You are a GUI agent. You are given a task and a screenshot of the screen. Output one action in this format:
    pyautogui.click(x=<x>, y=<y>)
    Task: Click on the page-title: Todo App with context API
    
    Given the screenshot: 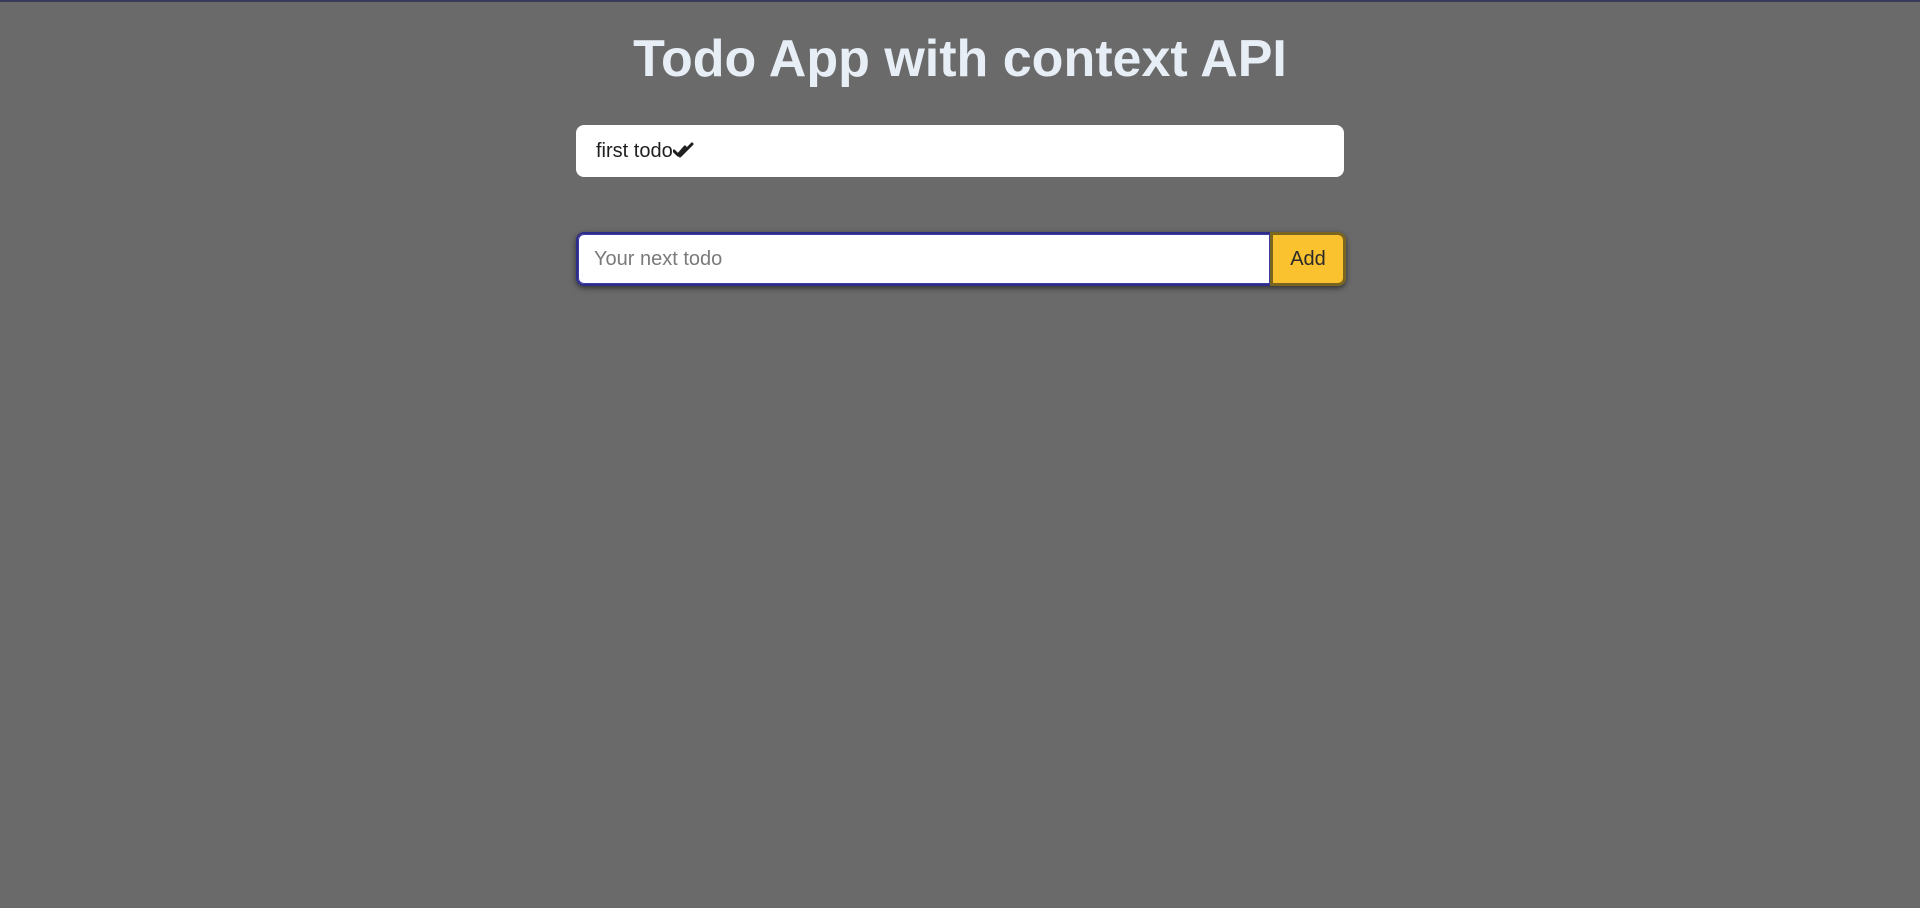 What is the action you would take?
    pyautogui.click(x=960, y=59)
    